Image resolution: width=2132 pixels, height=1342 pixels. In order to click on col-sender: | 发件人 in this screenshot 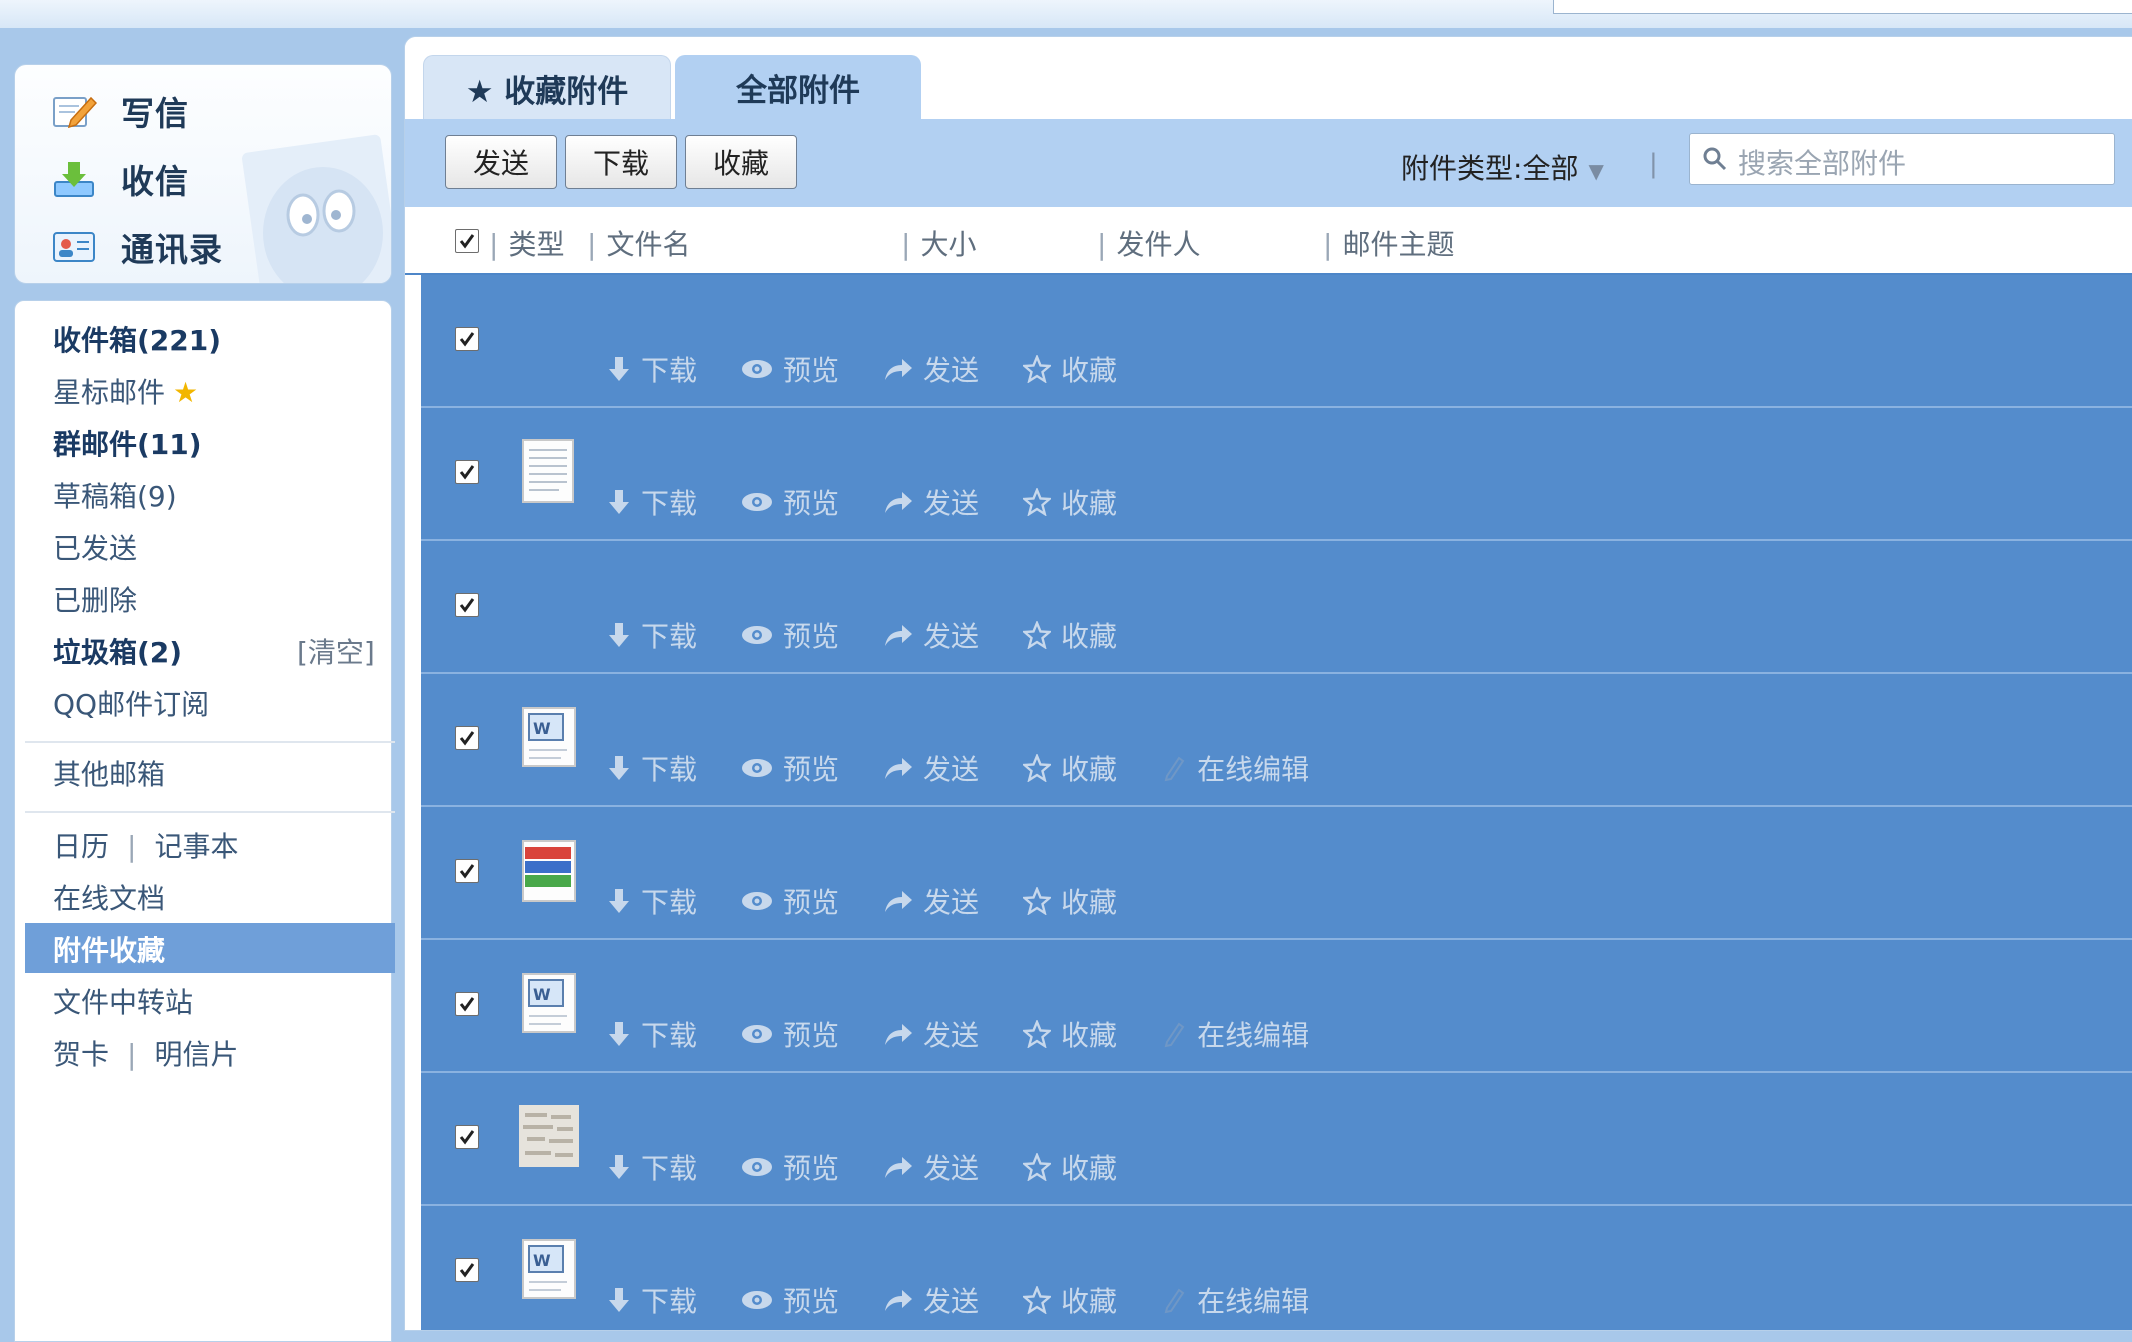, I will do `click(1148, 243)`.